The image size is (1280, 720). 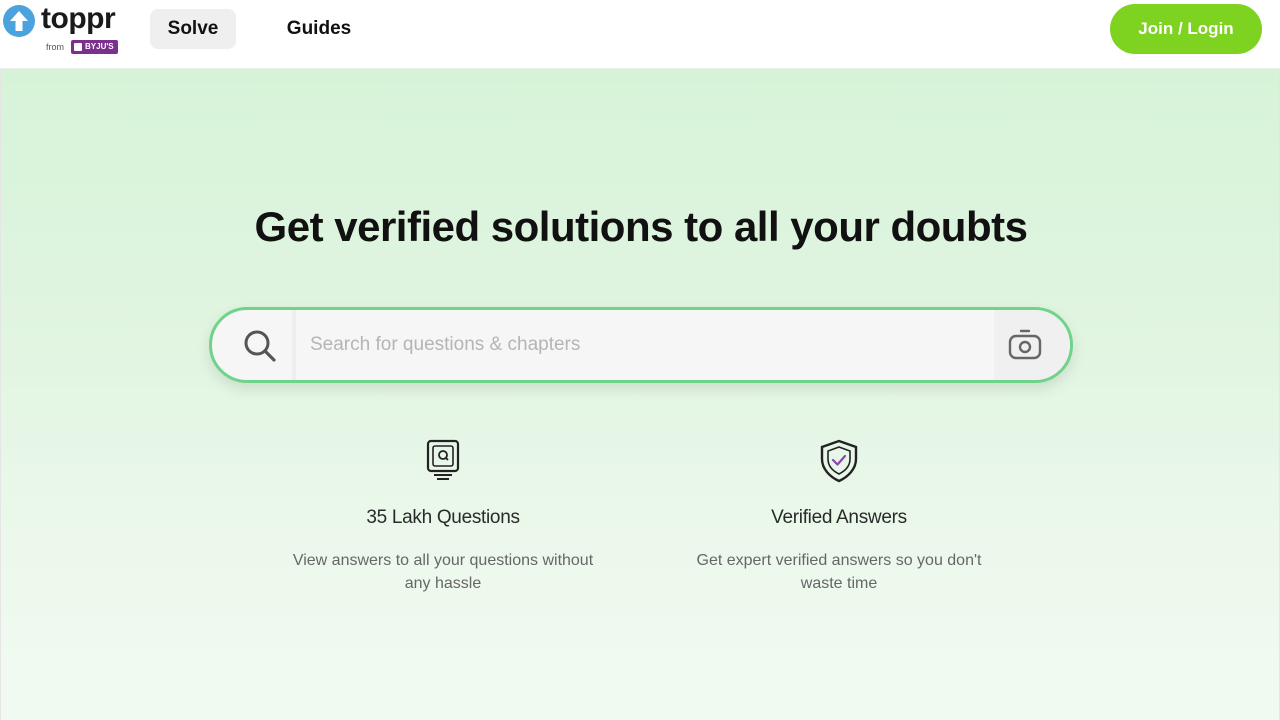 I want to click on search-divider, so click(x=294, y=345).